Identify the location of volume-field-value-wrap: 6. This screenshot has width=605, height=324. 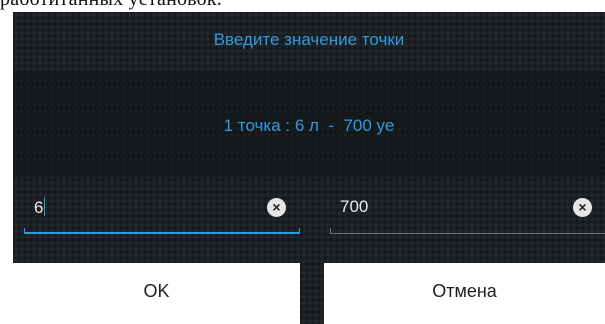
(40, 207).